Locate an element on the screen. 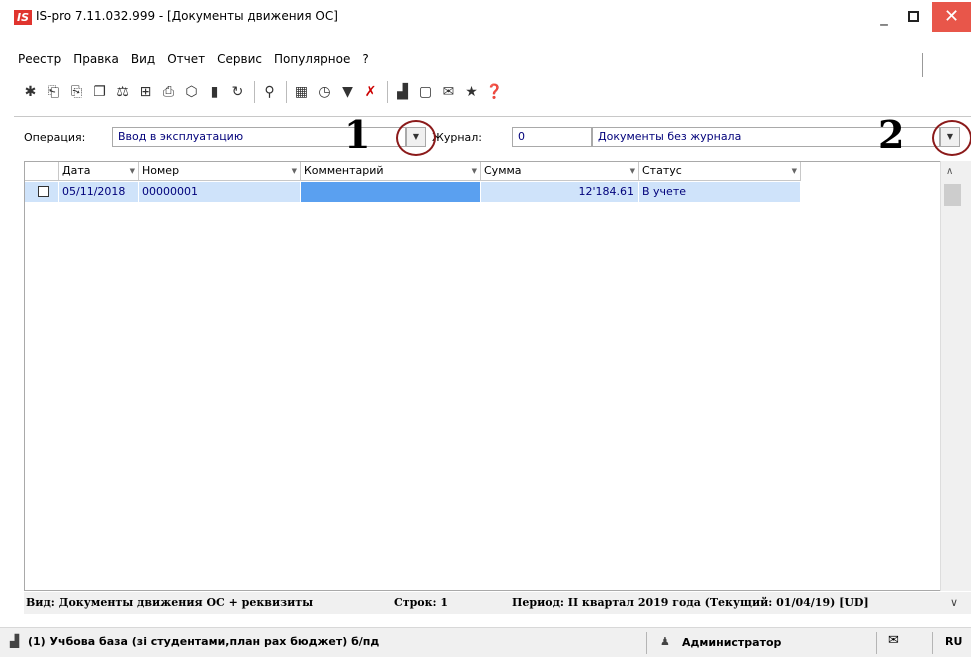  menu-service: Сервис is located at coordinates (239, 59).